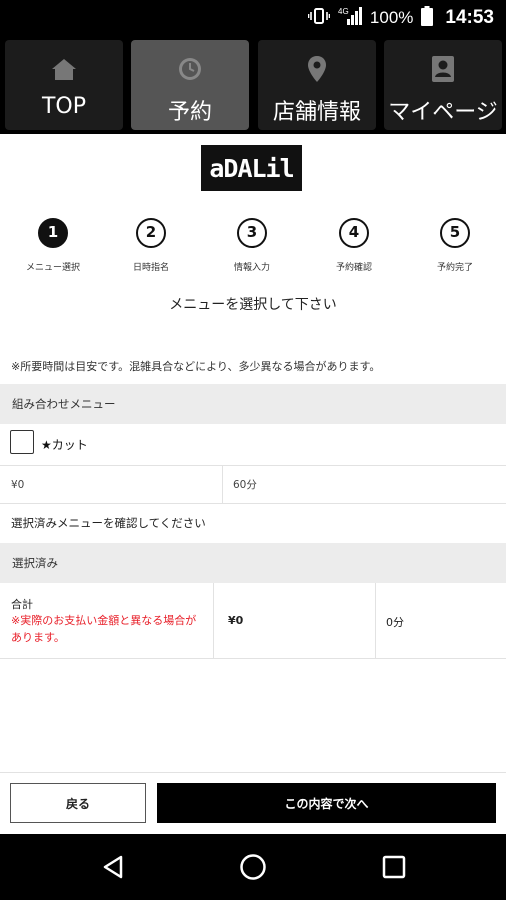 The image size is (506, 900). I want to click on step-5-label: 予約完了, so click(454, 268).